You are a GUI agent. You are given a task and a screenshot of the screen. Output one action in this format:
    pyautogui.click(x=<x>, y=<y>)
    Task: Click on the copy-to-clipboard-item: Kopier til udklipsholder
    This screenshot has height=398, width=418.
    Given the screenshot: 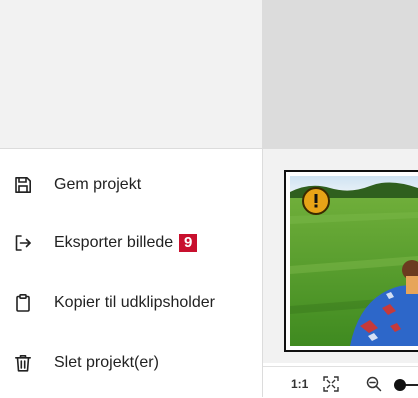 What is the action you would take?
    pyautogui.click(x=131, y=303)
    